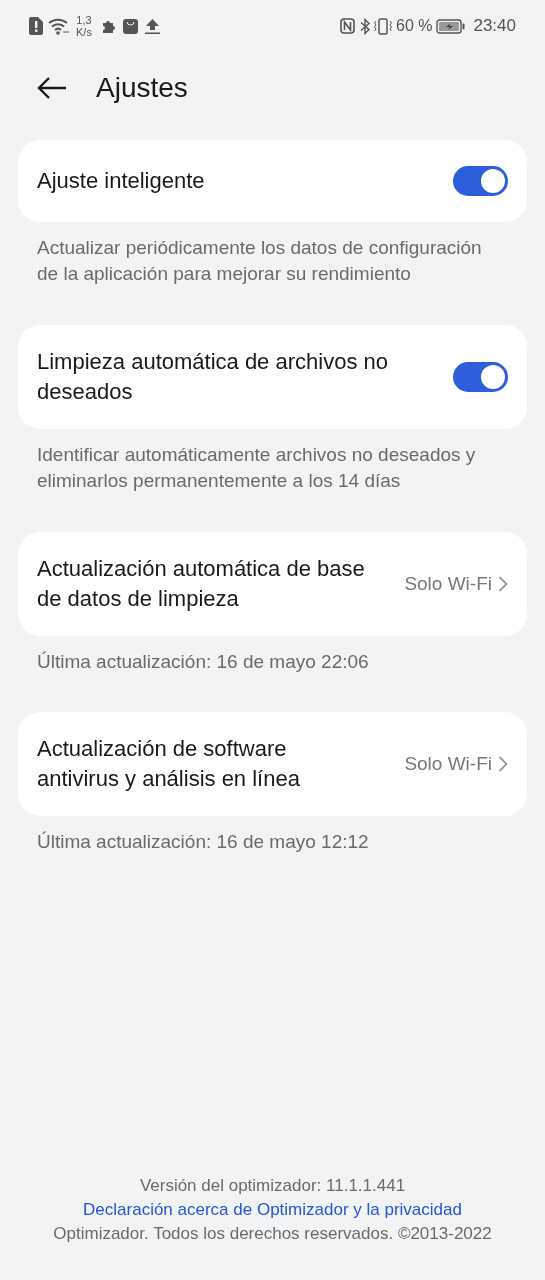 The width and height of the screenshot is (545, 1280). Describe the element at coordinates (213, 377) in the screenshot. I see `setting-label: Limpieza automática de archivos no deseados` at that location.